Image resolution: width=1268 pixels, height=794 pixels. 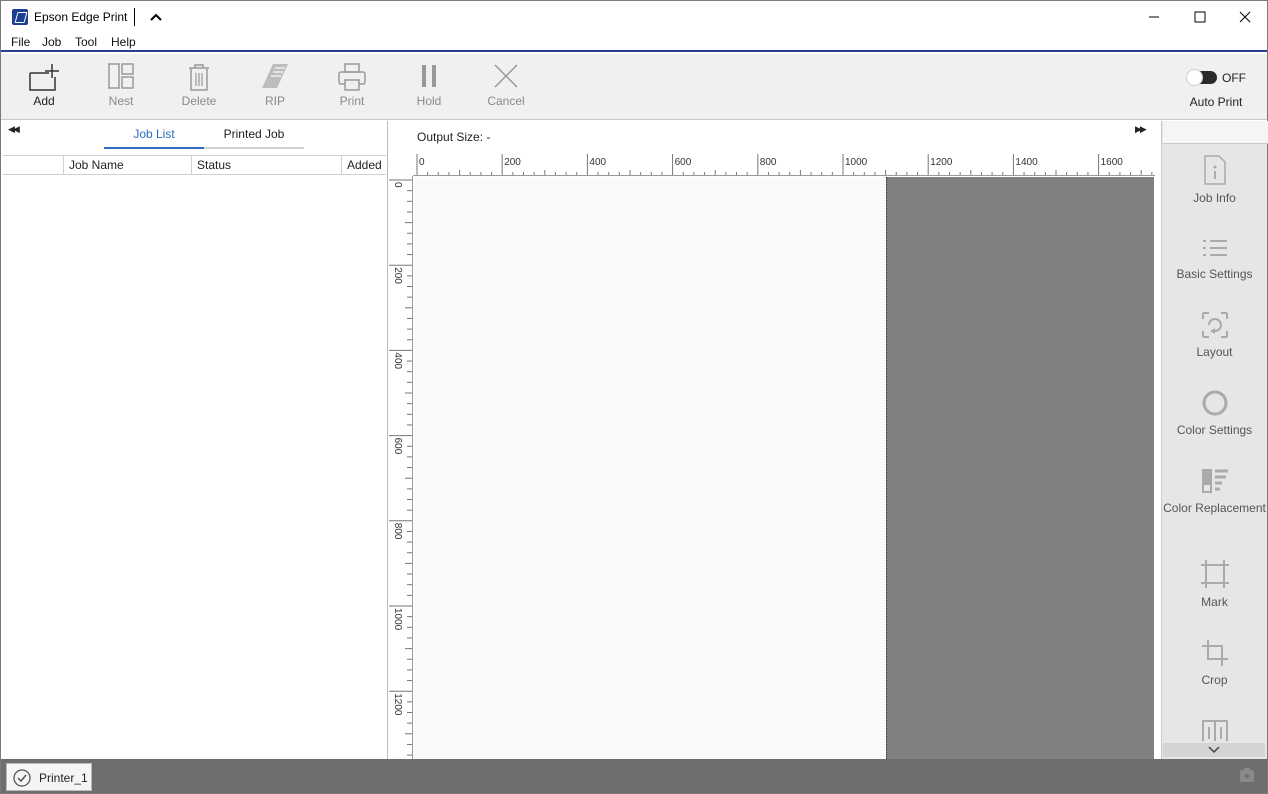 I want to click on collapse-ribbon-icon, so click(x=156, y=18).